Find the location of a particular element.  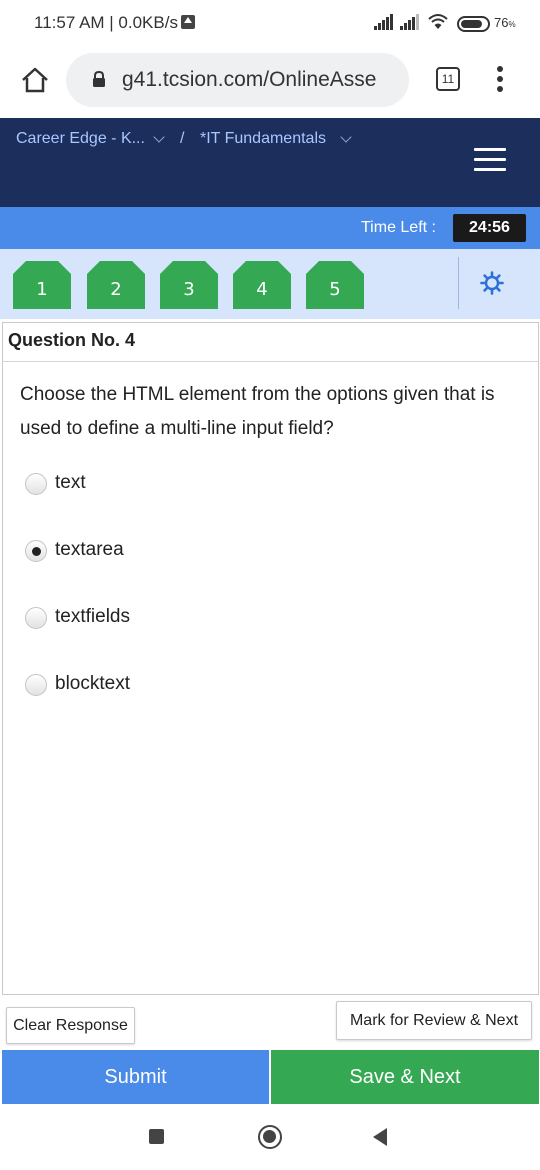

browser-toolbar: g41.tcsion.com/OnlineAsse 11 is located at coordinates (270, 83).